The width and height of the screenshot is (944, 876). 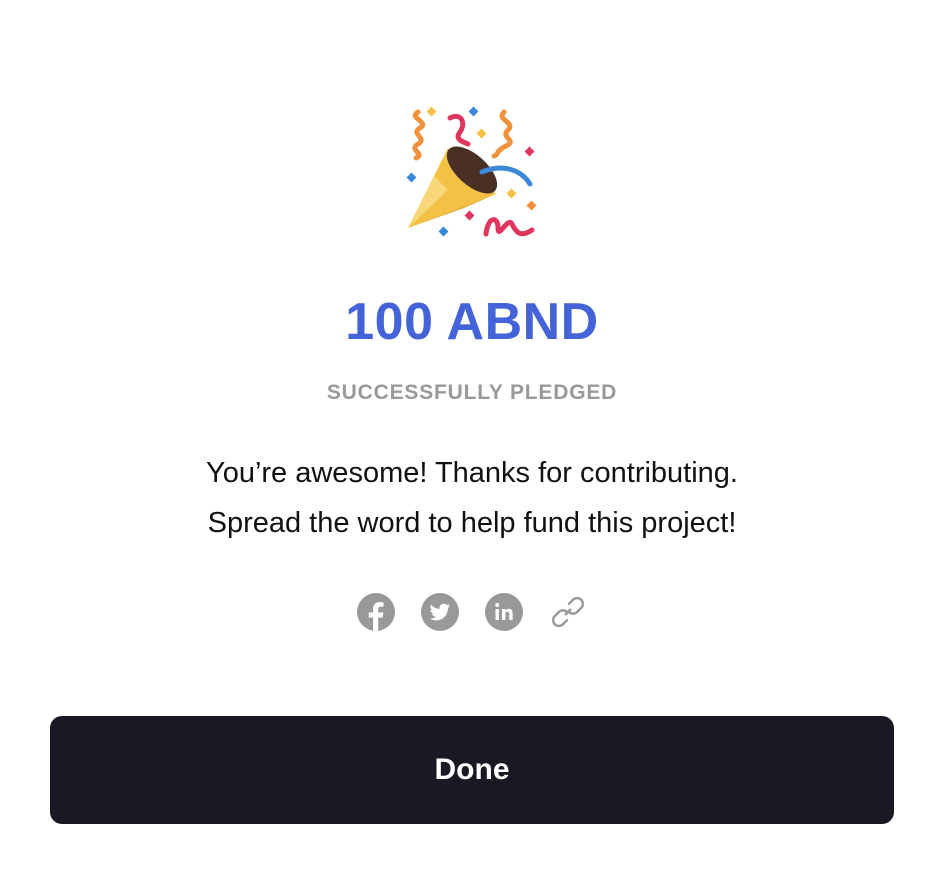 I want to click on message-line-1: You’re awesome! Thanks for contributing., so click(x=472, y=473).